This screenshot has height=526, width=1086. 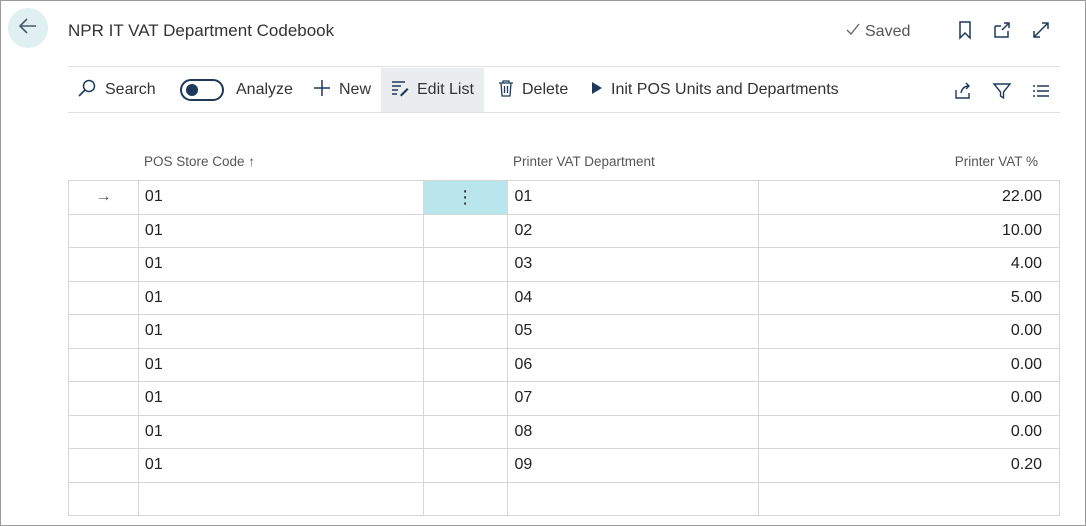 I want to click on play-icon, so click(x=597, y=90).